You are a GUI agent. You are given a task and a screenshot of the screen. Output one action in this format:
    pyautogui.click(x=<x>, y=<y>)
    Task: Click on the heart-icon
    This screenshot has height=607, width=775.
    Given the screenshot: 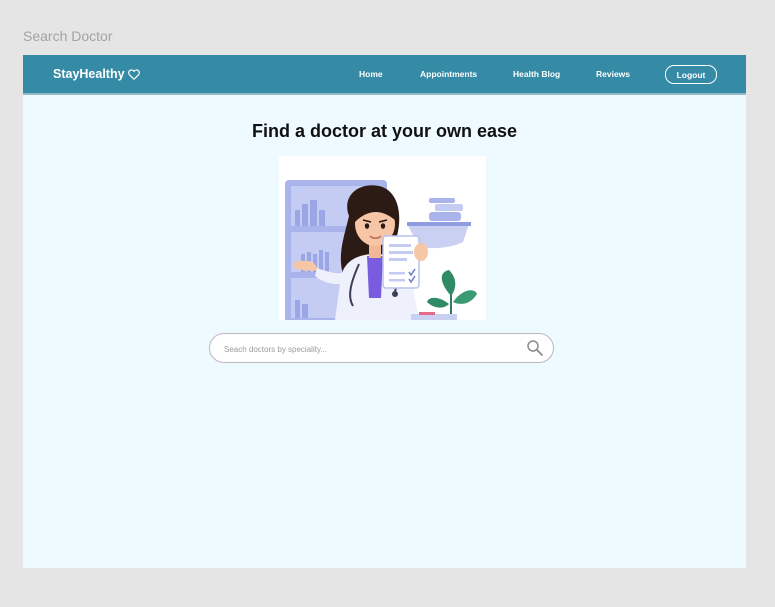 What is the action you would take?
    pyautogui.click(x=133, y=74)
    